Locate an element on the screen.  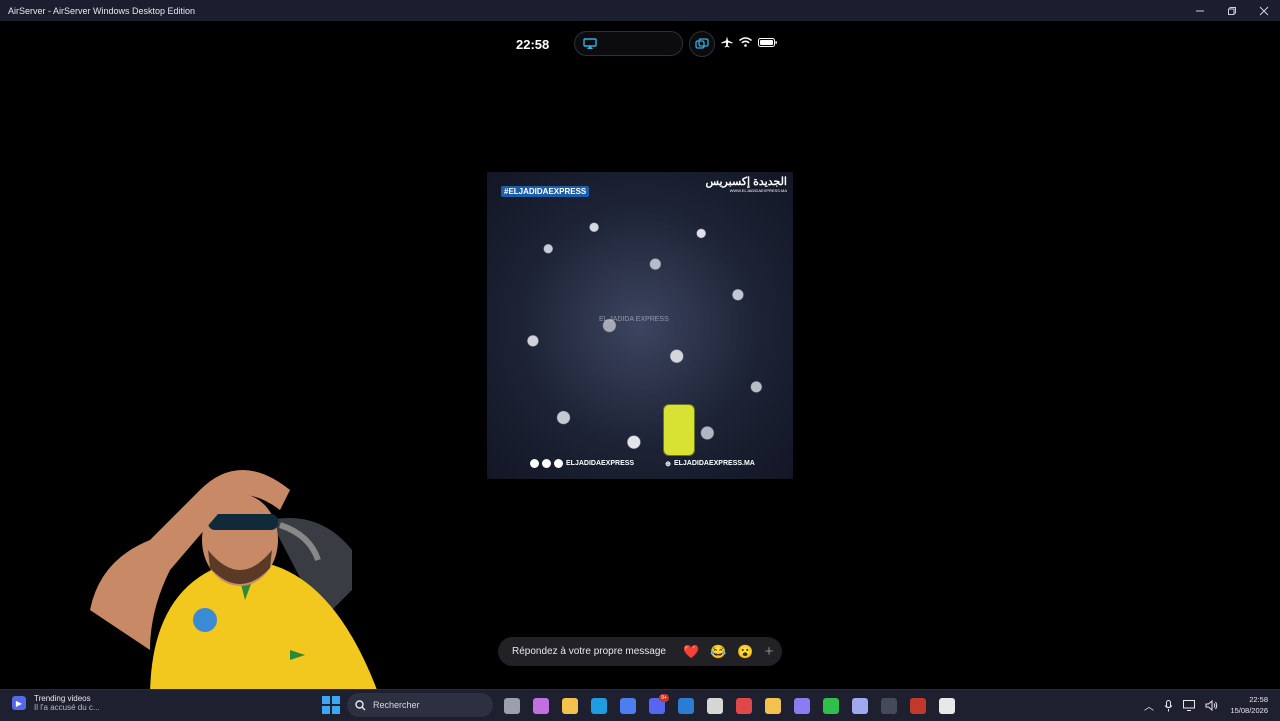
video-watermark: EL JADIDA EXPRESS is located at coordinates (634, 319).